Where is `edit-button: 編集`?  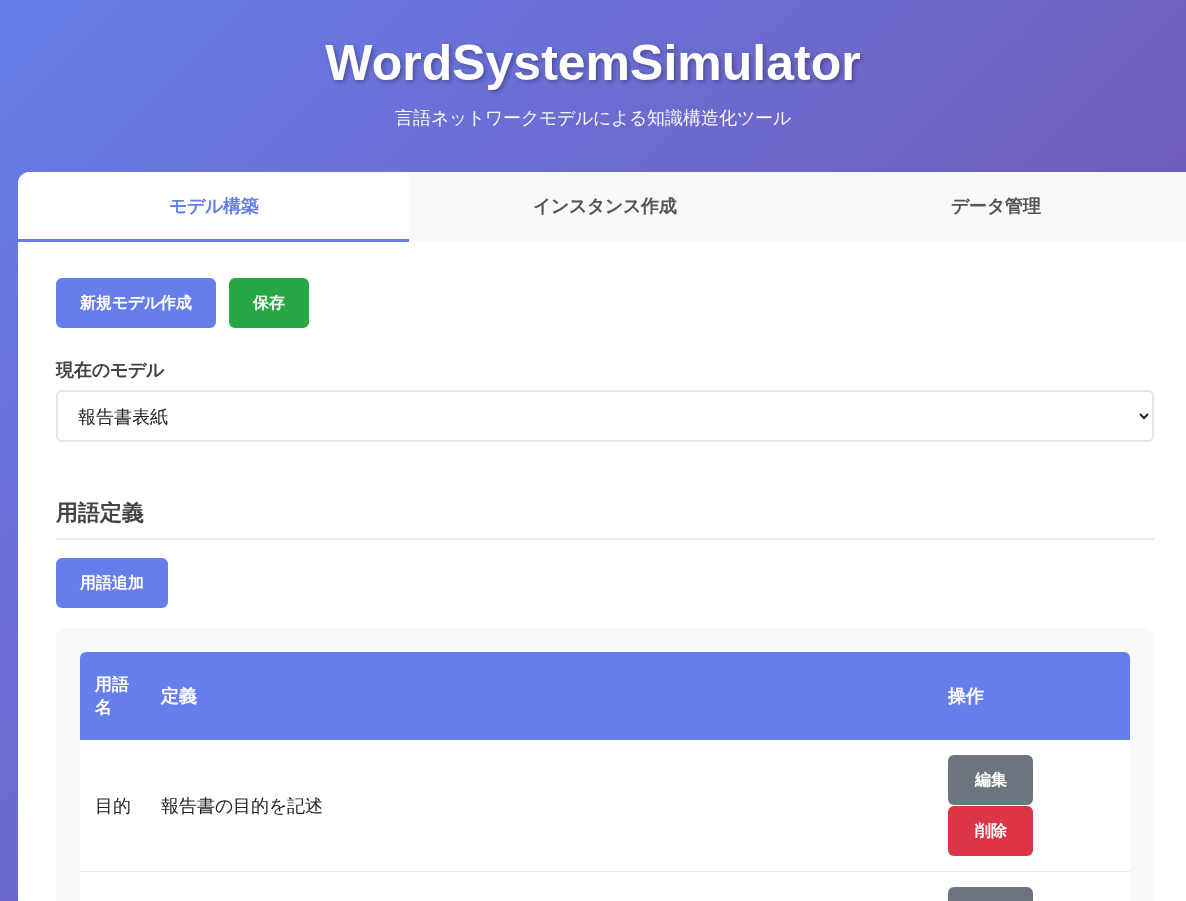
edit-button: 編集 is located at coordinates (990, 780).